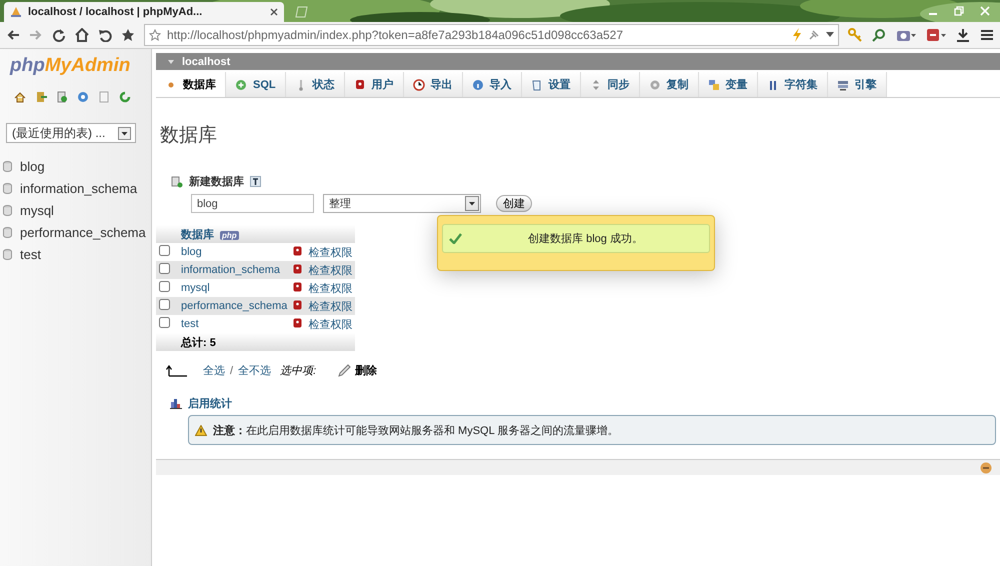 The height and width of the screenshot is (566, 1000). Describe the element at coordinates (255, 370) in the screenshot. I see `unselect-all-link: 全不选` at that location.